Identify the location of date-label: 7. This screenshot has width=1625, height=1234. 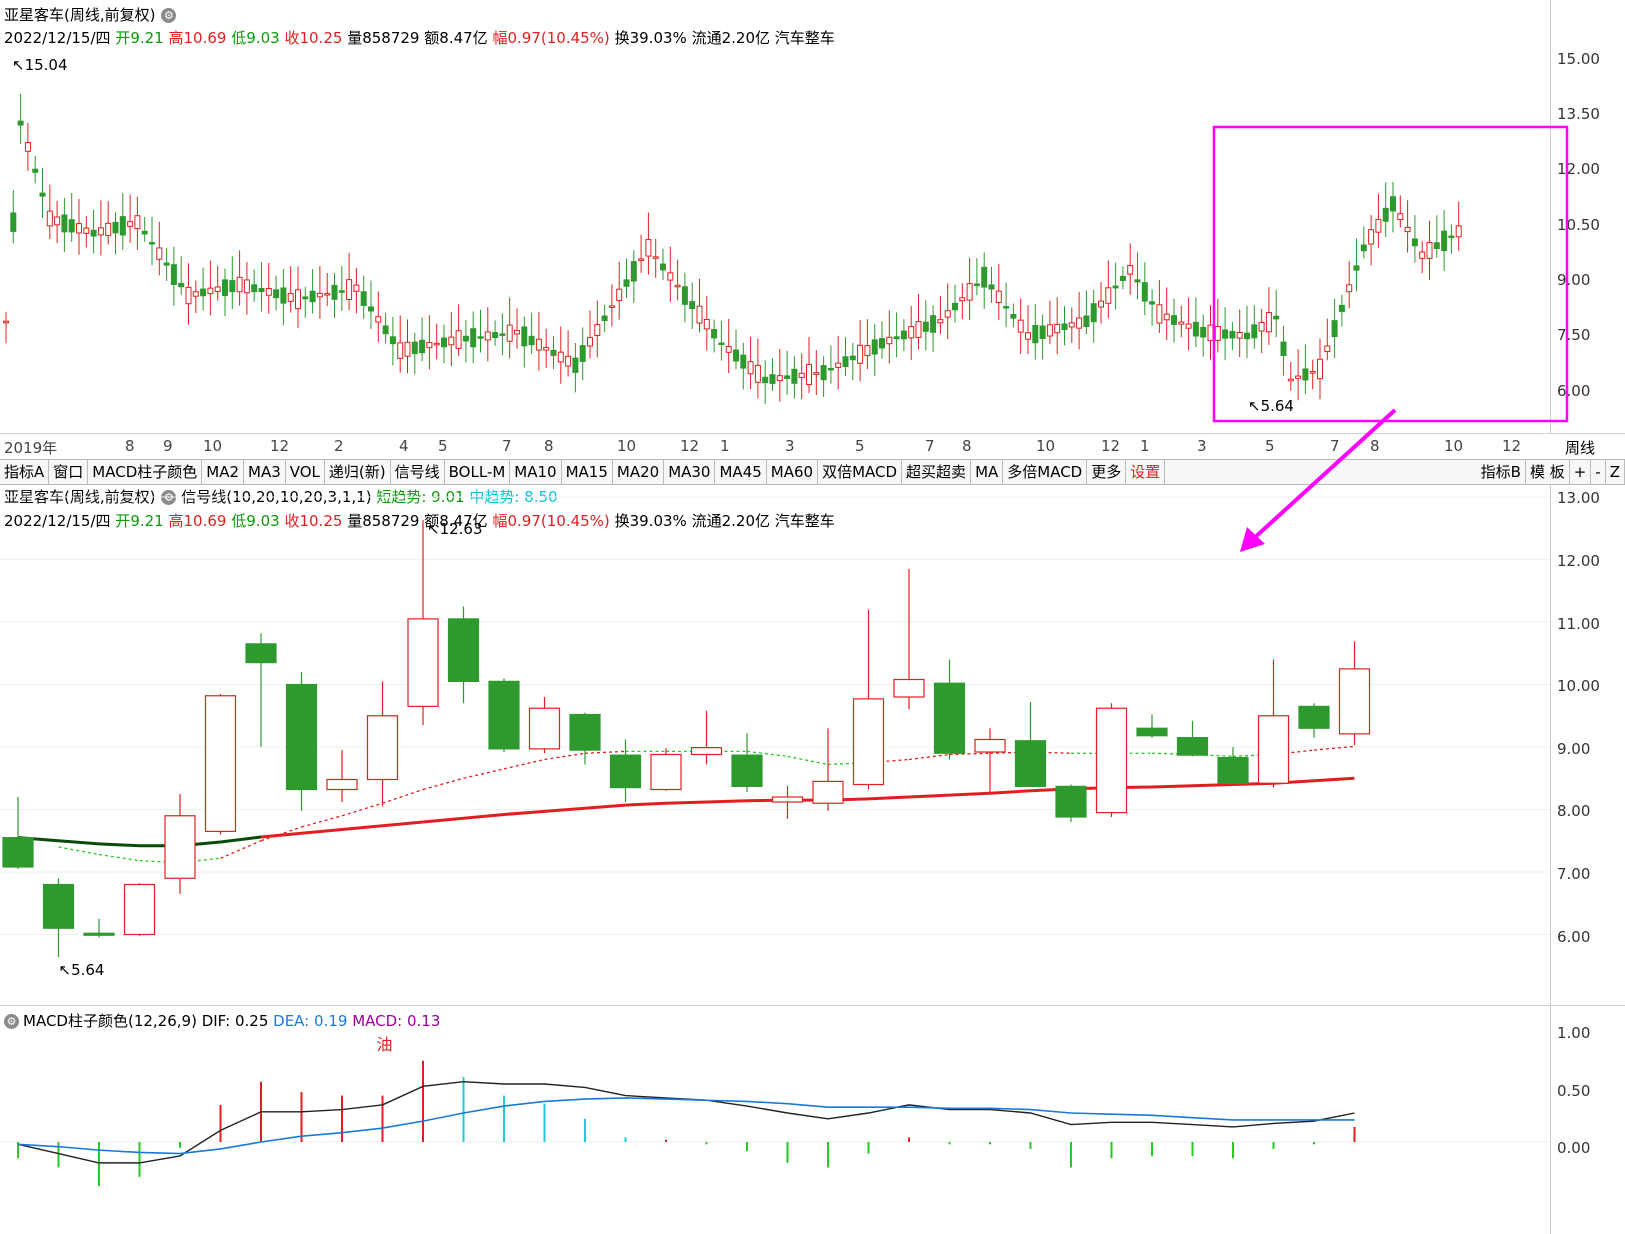
(930, 446).